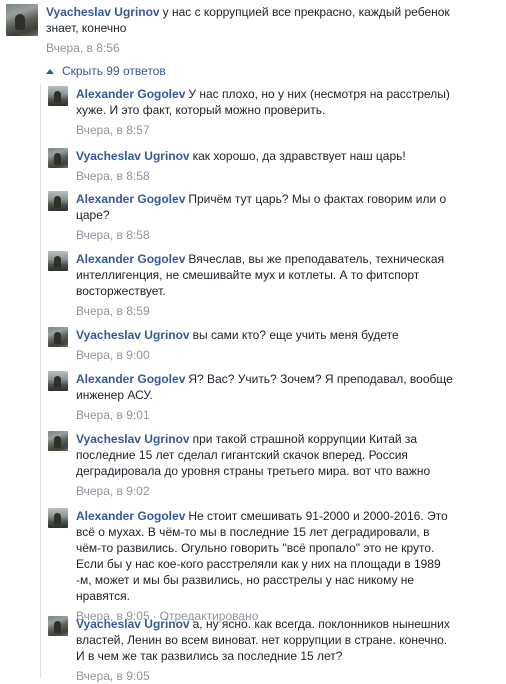  I want to click on reply-meta: Вчера, в 9:00, so click(266, 355).